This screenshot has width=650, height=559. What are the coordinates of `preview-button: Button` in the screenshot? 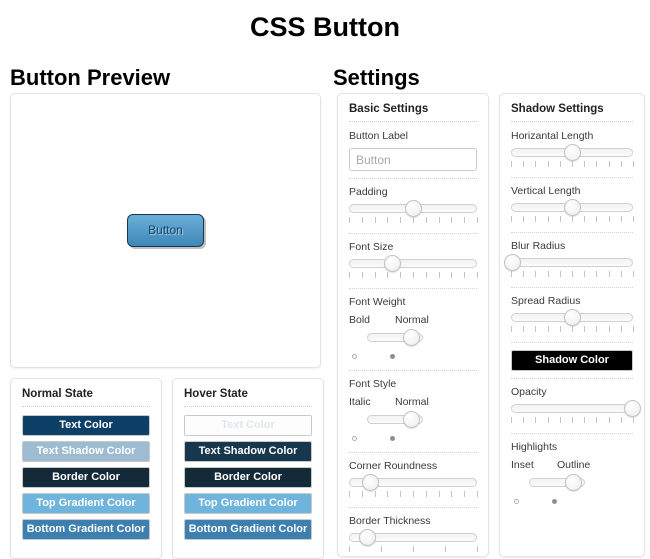 It's located at (165, 230).